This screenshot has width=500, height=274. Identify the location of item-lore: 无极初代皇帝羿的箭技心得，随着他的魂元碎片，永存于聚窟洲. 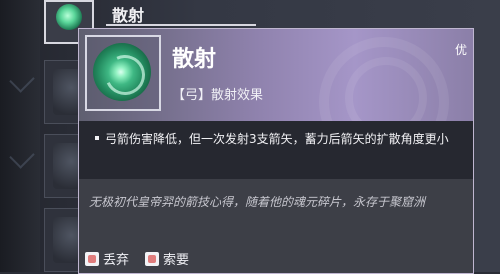
(276, 215).